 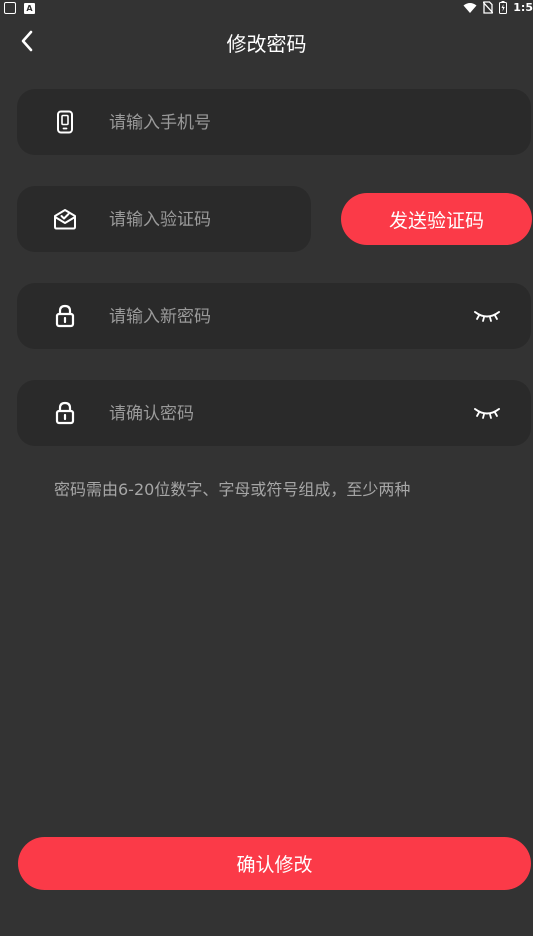 I want to click on code-field, so click(x=164, y=220).